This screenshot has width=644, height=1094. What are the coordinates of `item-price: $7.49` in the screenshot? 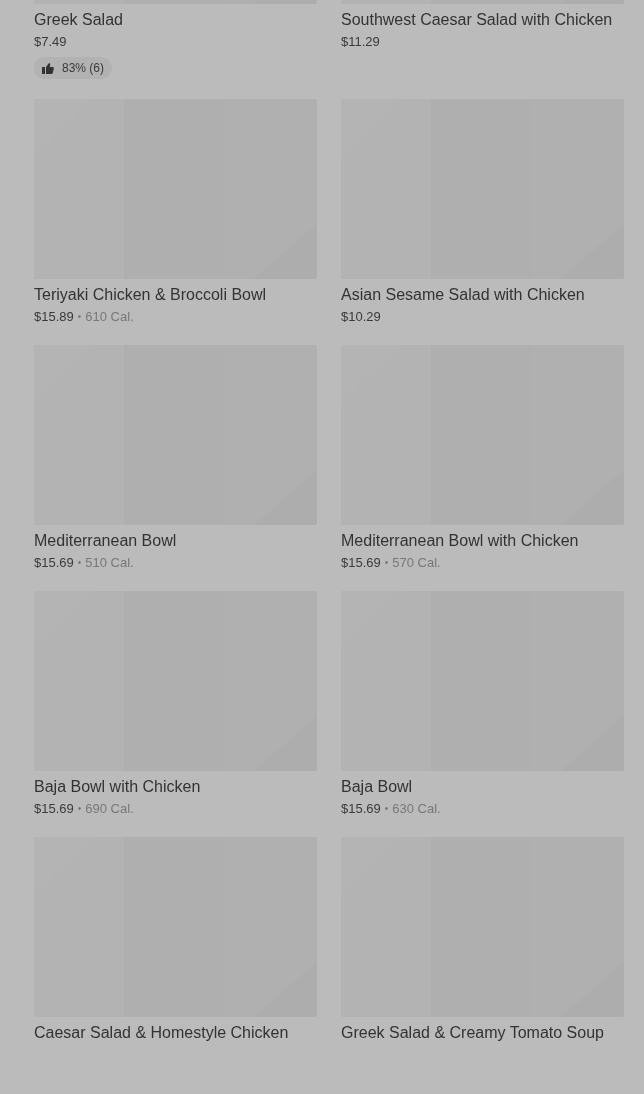 It's located at (50, 42).